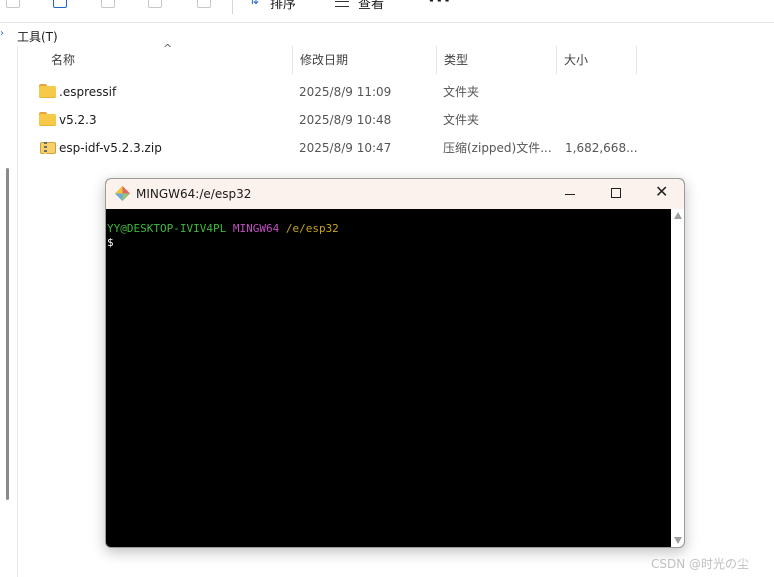 This screenshot has height=577, width=774. Describe the element at coordinates (387, 11) in the screenshot. I see `explorer-toolbar: ⇅ 排序 ⌄ 查看 ⌄ ···` at that location.